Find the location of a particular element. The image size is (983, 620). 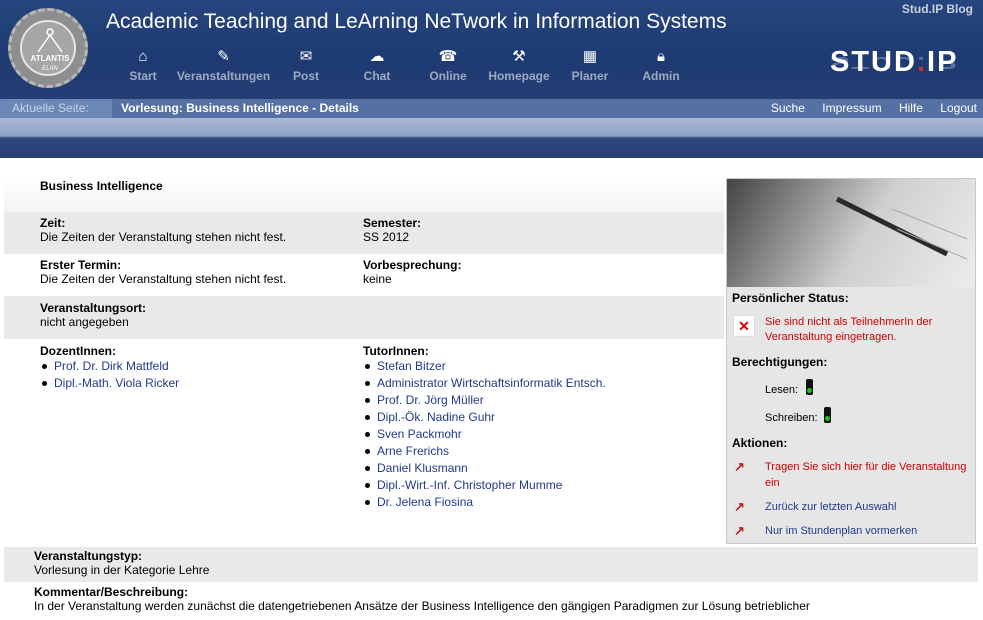

dozenten-label: DozentInnen: is located at coordinates (78, 351).